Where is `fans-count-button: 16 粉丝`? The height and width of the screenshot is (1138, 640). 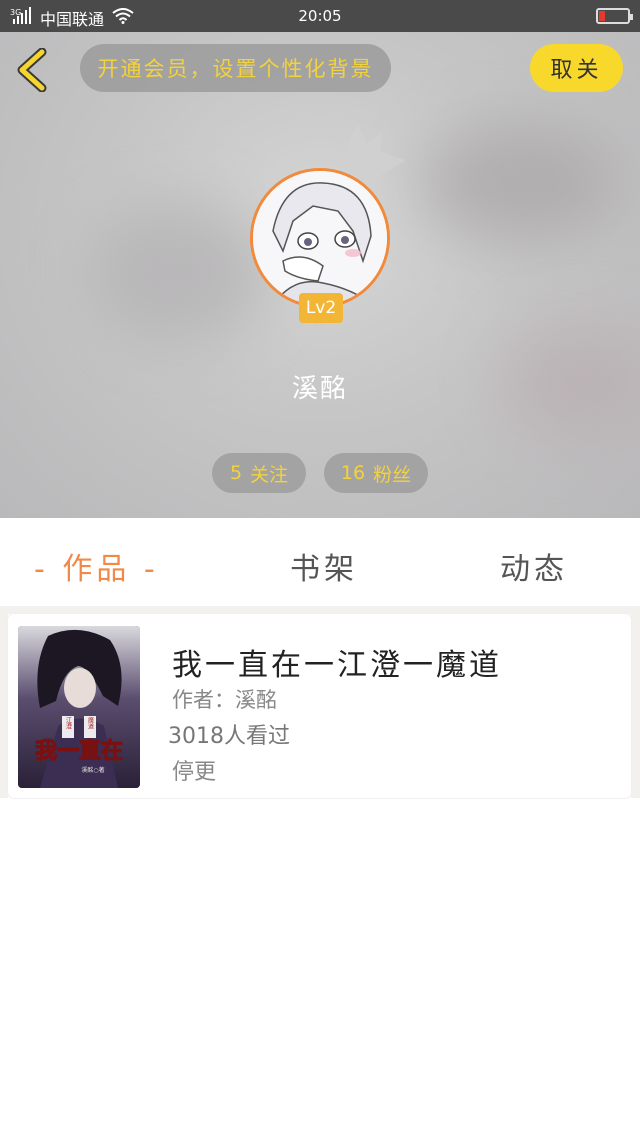 fans-count-button: 16 粉丝 is located at coordinates (376, 473).